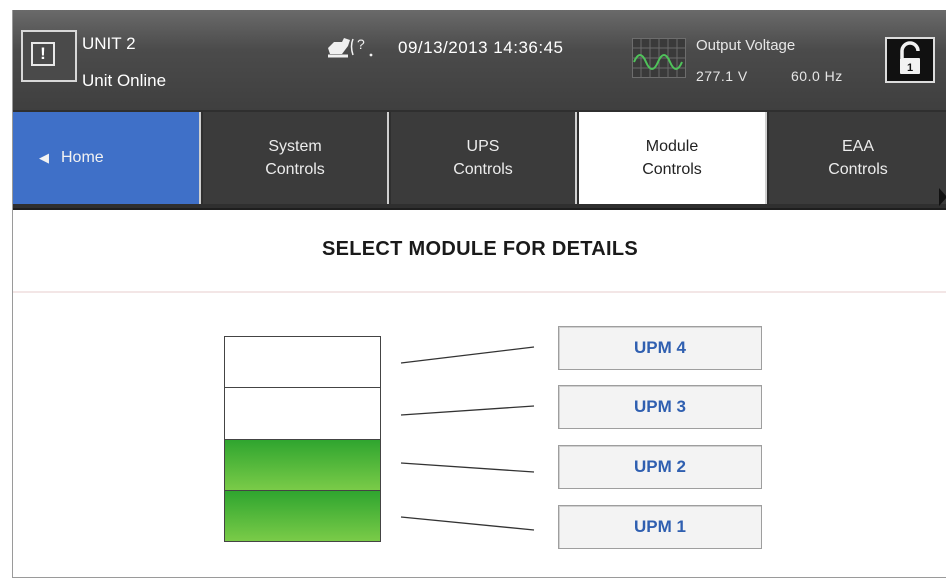 This screenshot has height=578, width=946. I want to click on upm4-button: UPM 4, so click(660, 348).